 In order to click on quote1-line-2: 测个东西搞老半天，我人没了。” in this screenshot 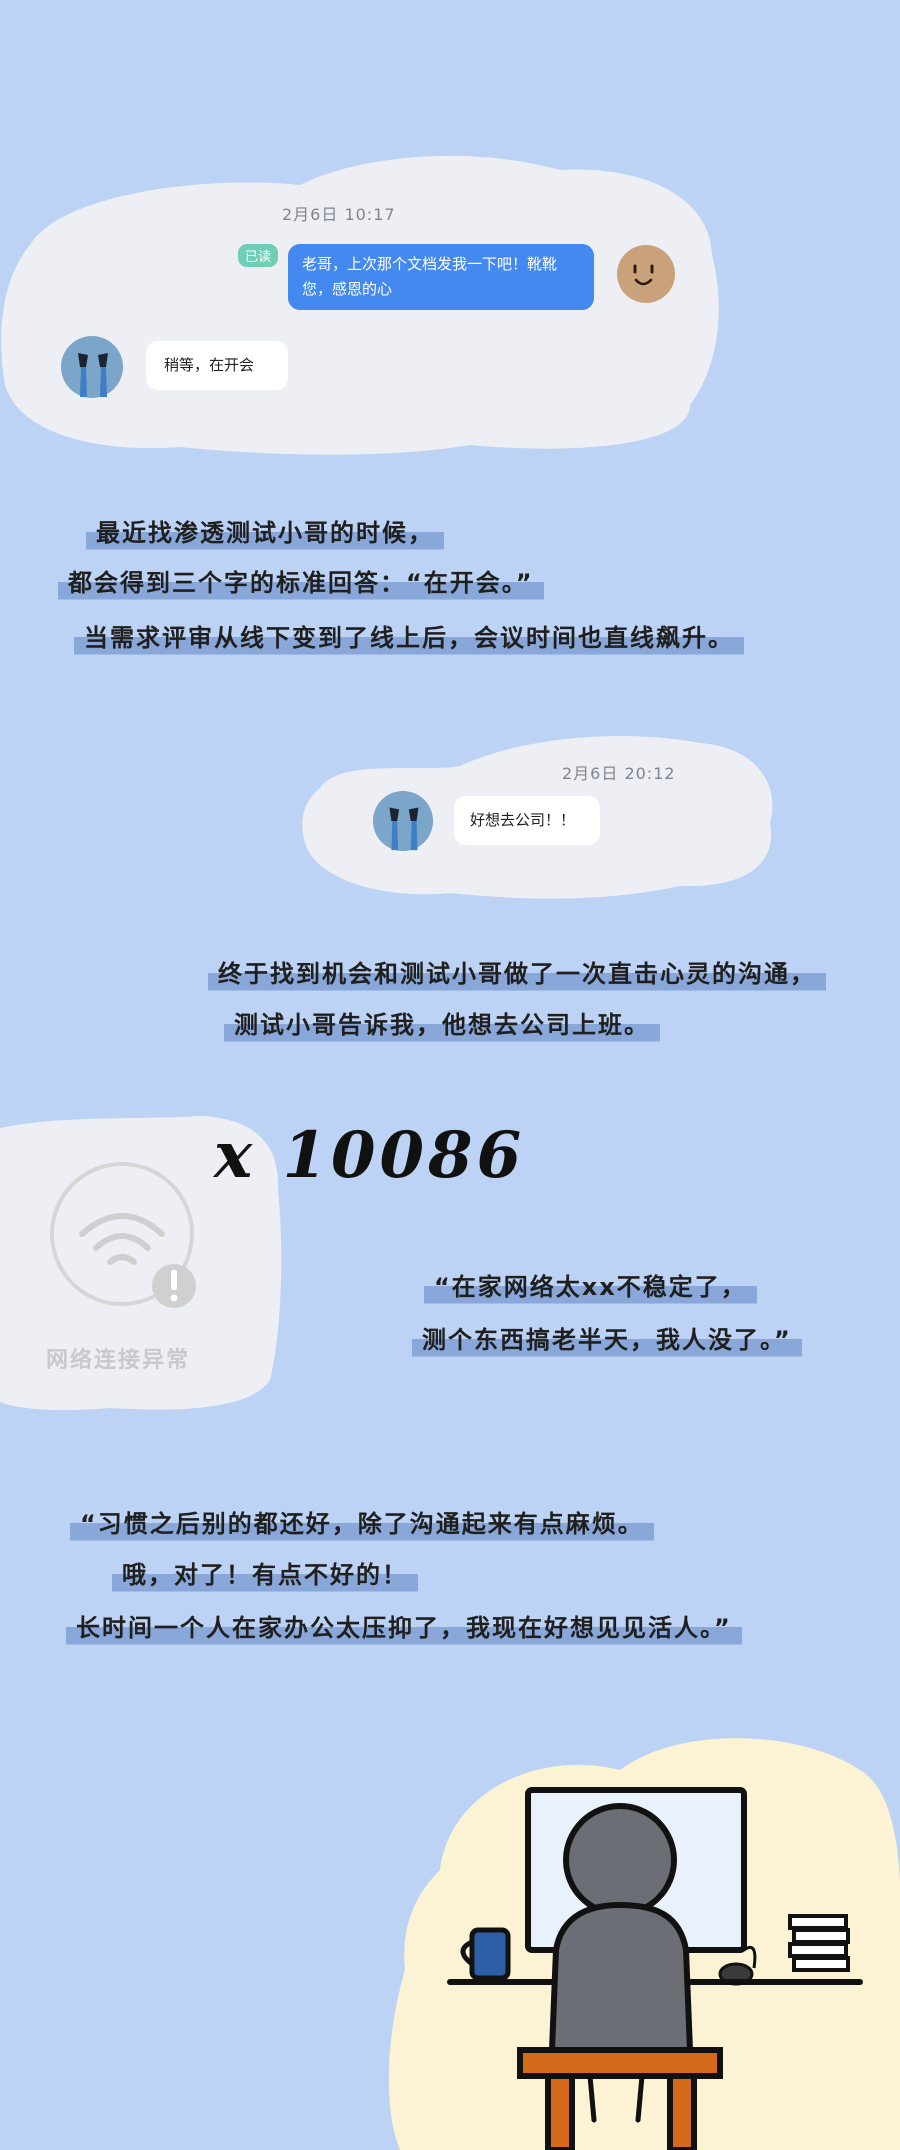, I will do `click(607, 1340)`.